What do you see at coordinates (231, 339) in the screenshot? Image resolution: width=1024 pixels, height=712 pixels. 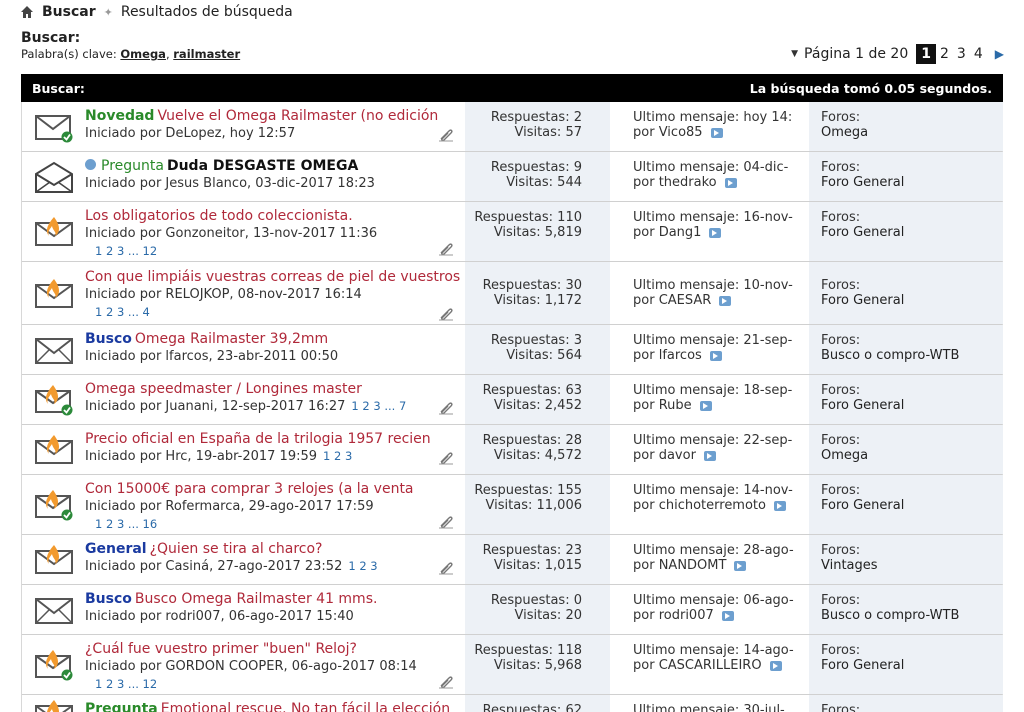 I see `thread-title-link: Omega Railmaster 39,2mm` at bounding box center [231, 339].